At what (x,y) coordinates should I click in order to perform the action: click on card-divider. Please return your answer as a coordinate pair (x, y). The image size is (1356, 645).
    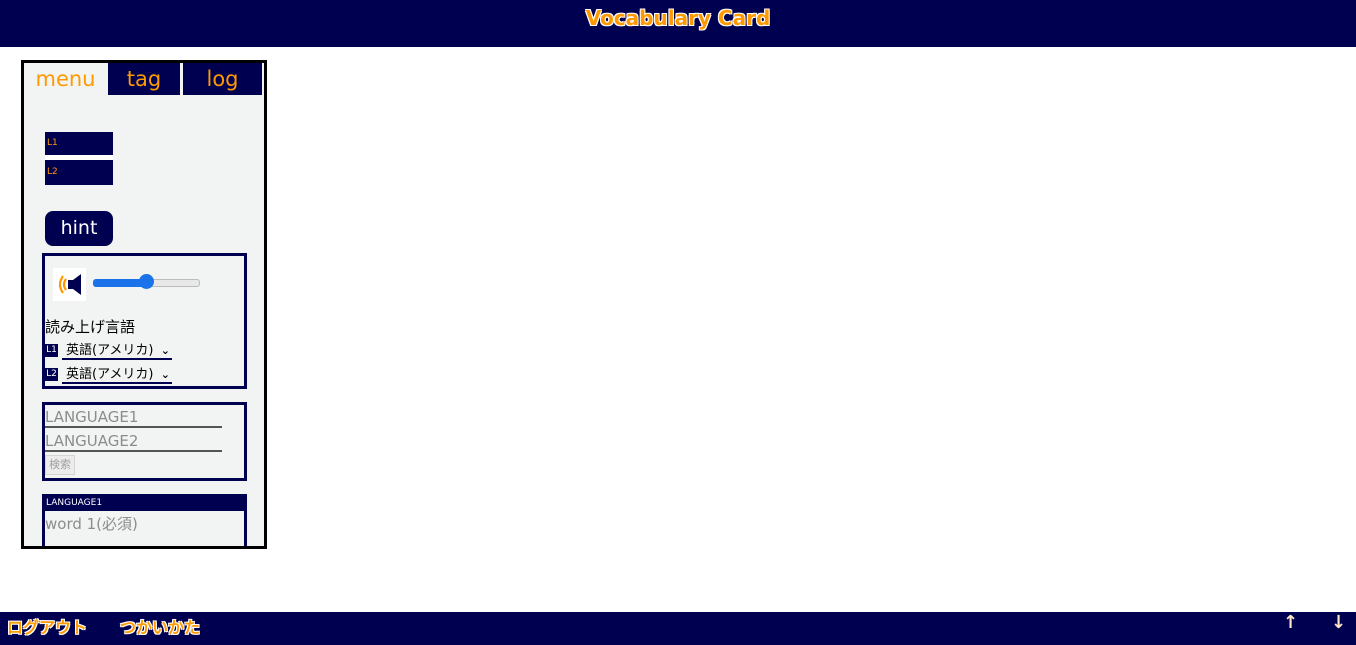
    Looking at the image, I should click on (79, 157).